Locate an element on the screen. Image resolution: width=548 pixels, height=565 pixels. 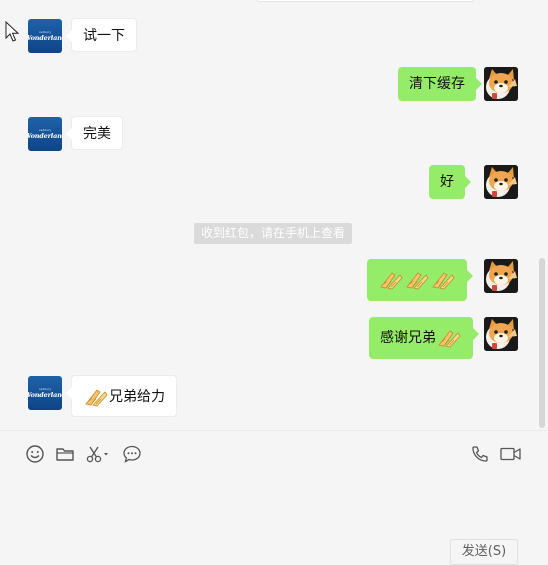
message-bubble-outgoing: 清下缓存 is located at coordinates (440, 84).